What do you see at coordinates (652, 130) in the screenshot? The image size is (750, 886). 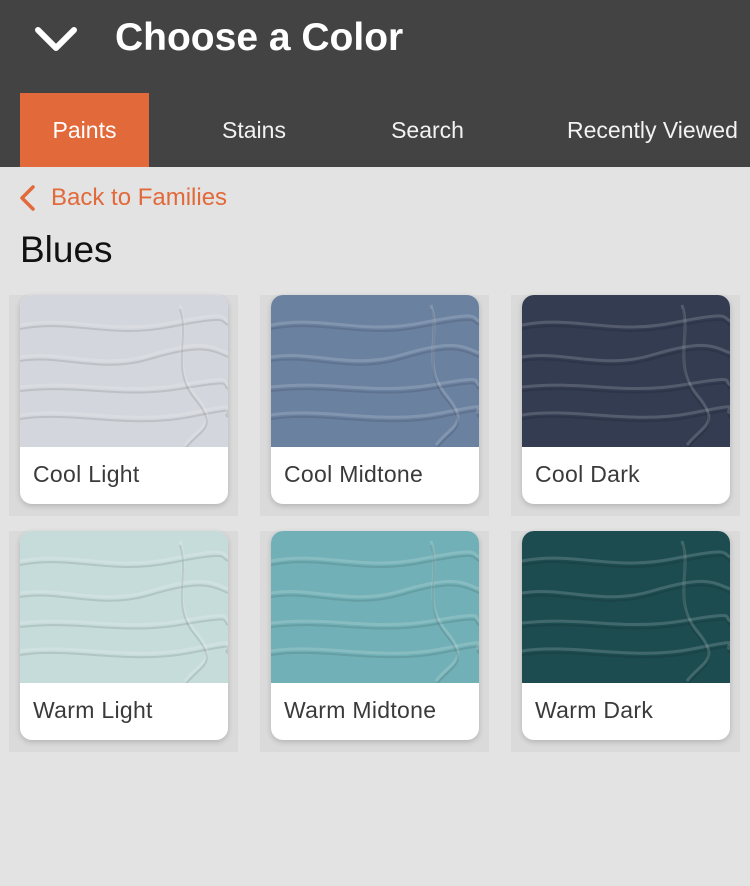 I see `tab-recently-viewed: Recently Viewed` at bounding box center [652, 130].